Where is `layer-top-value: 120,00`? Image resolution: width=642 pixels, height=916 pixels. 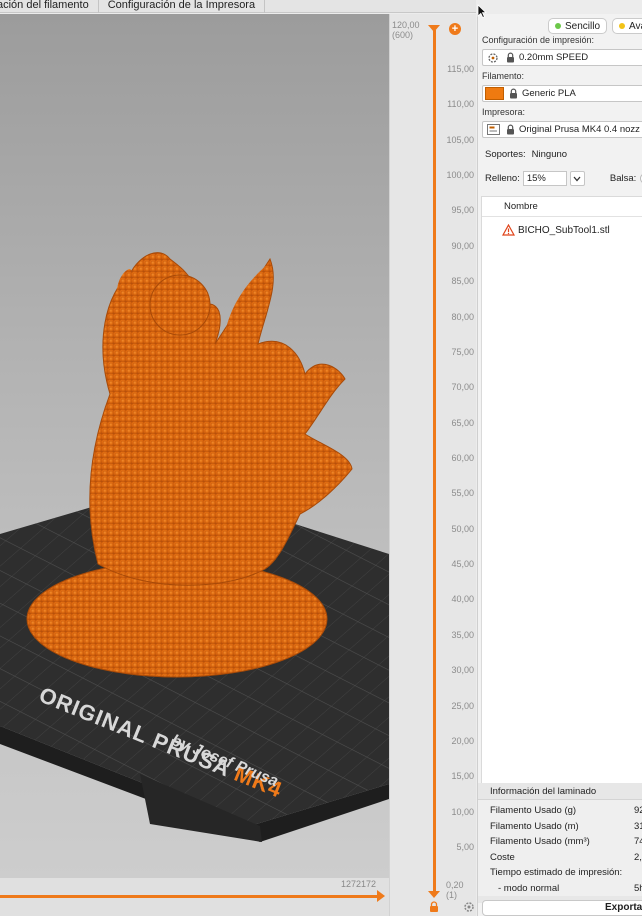 layer-top-value: 120,00 is located at coordinates (406, 25).